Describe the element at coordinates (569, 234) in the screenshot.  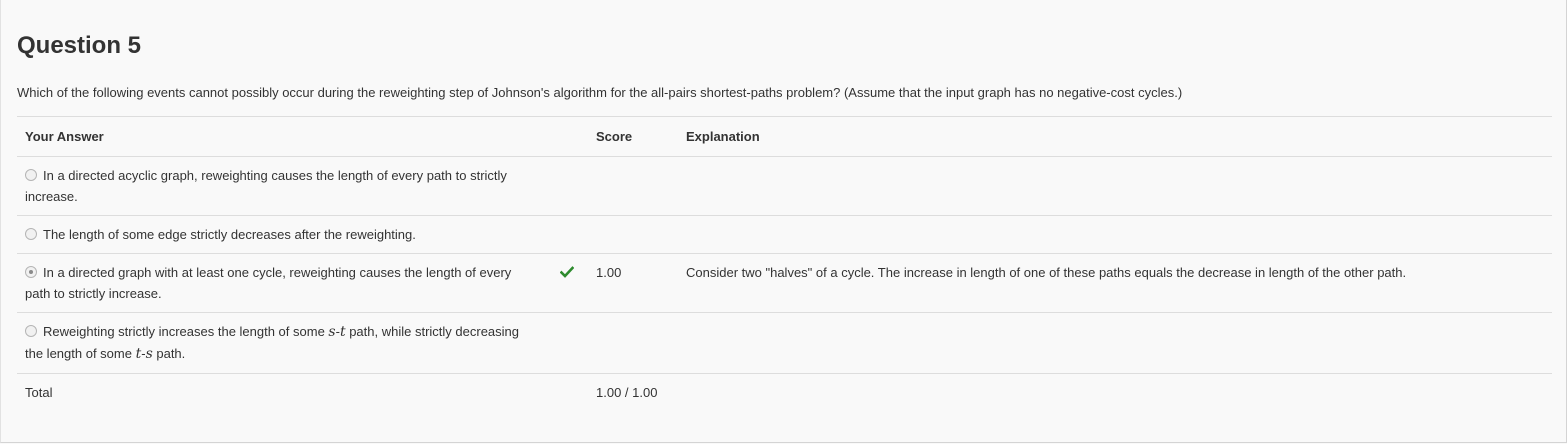
I see `answer-2-check-cell` at that location.